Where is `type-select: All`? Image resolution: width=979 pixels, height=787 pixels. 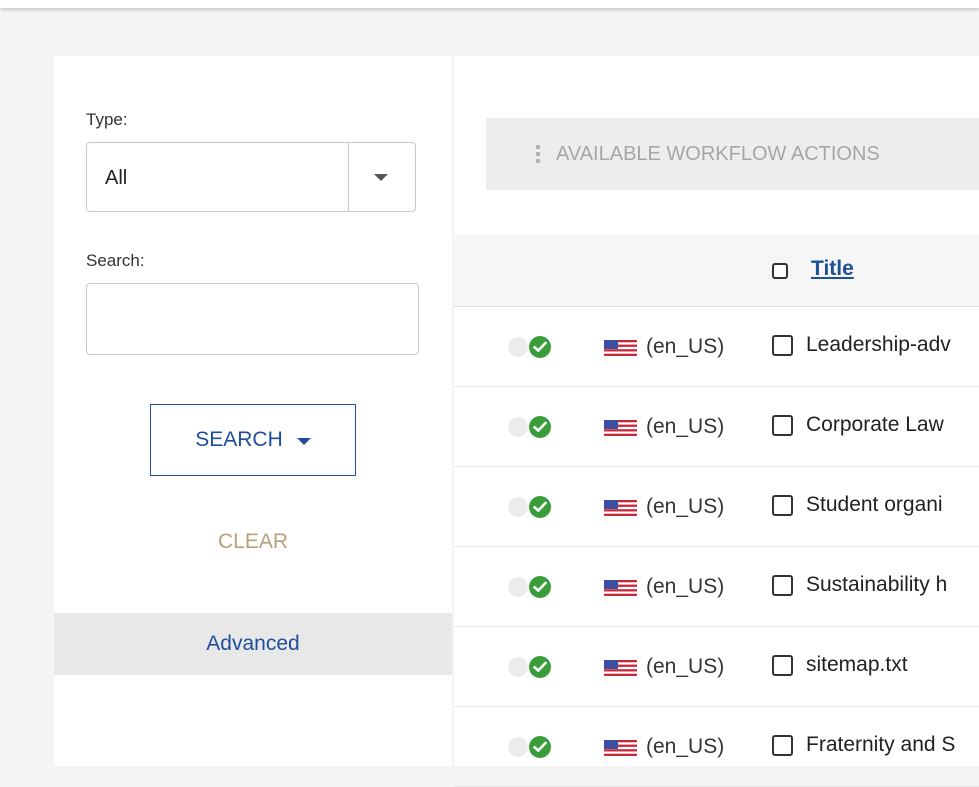 type-select: All is located at coordinates (251, 177).